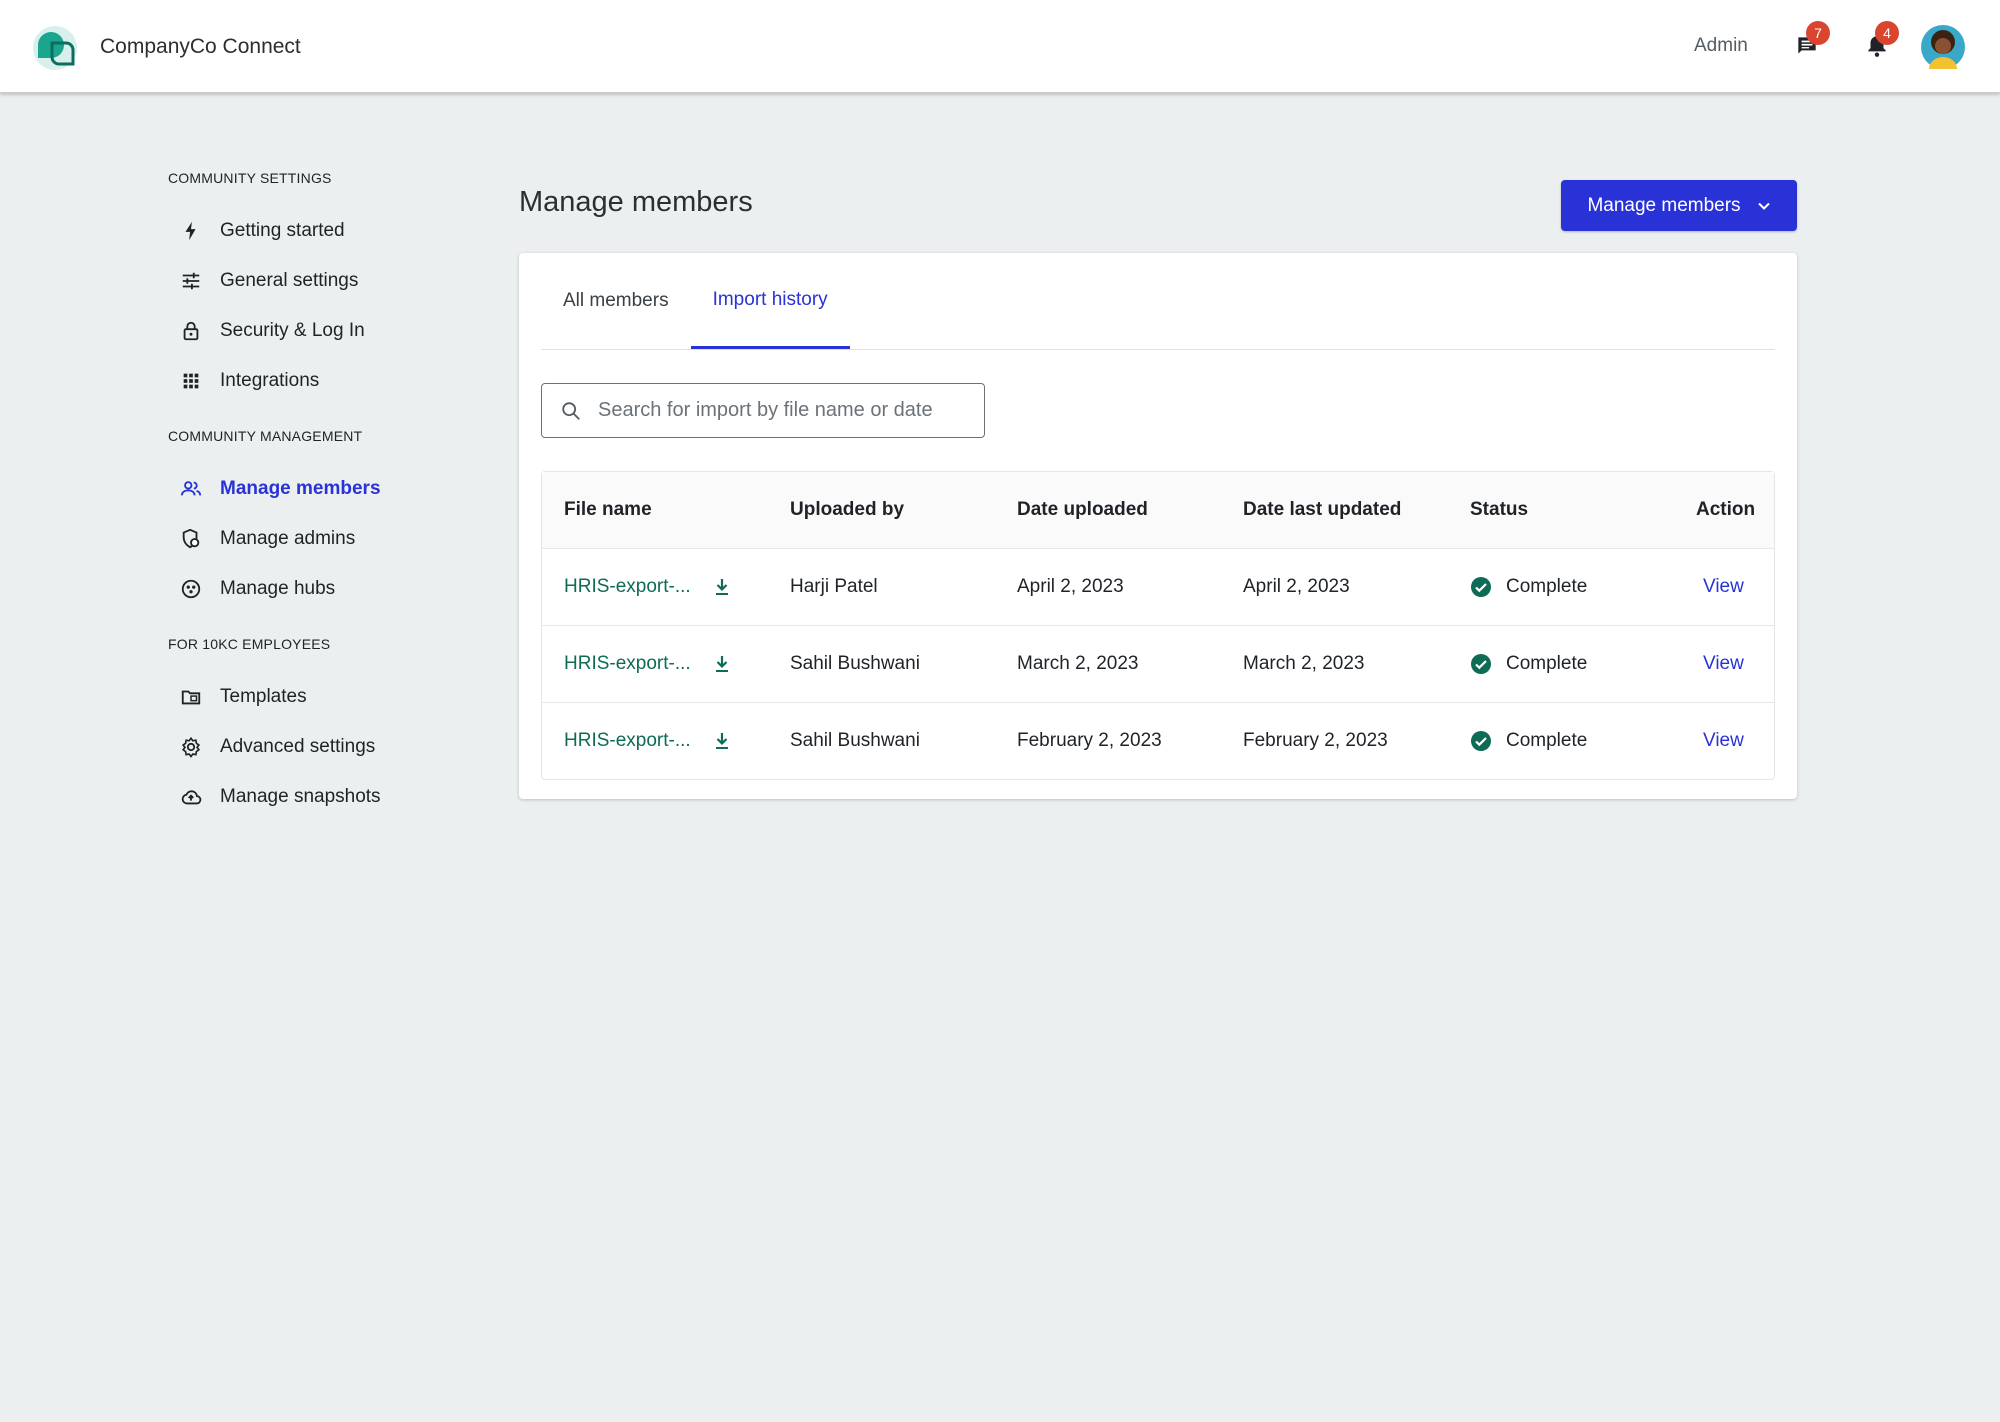 This screenshot has width=2000, height=1422. Describe the element at coordinates (1561, 510) in the screenshot. I see `column-header-status: Status` at that location.